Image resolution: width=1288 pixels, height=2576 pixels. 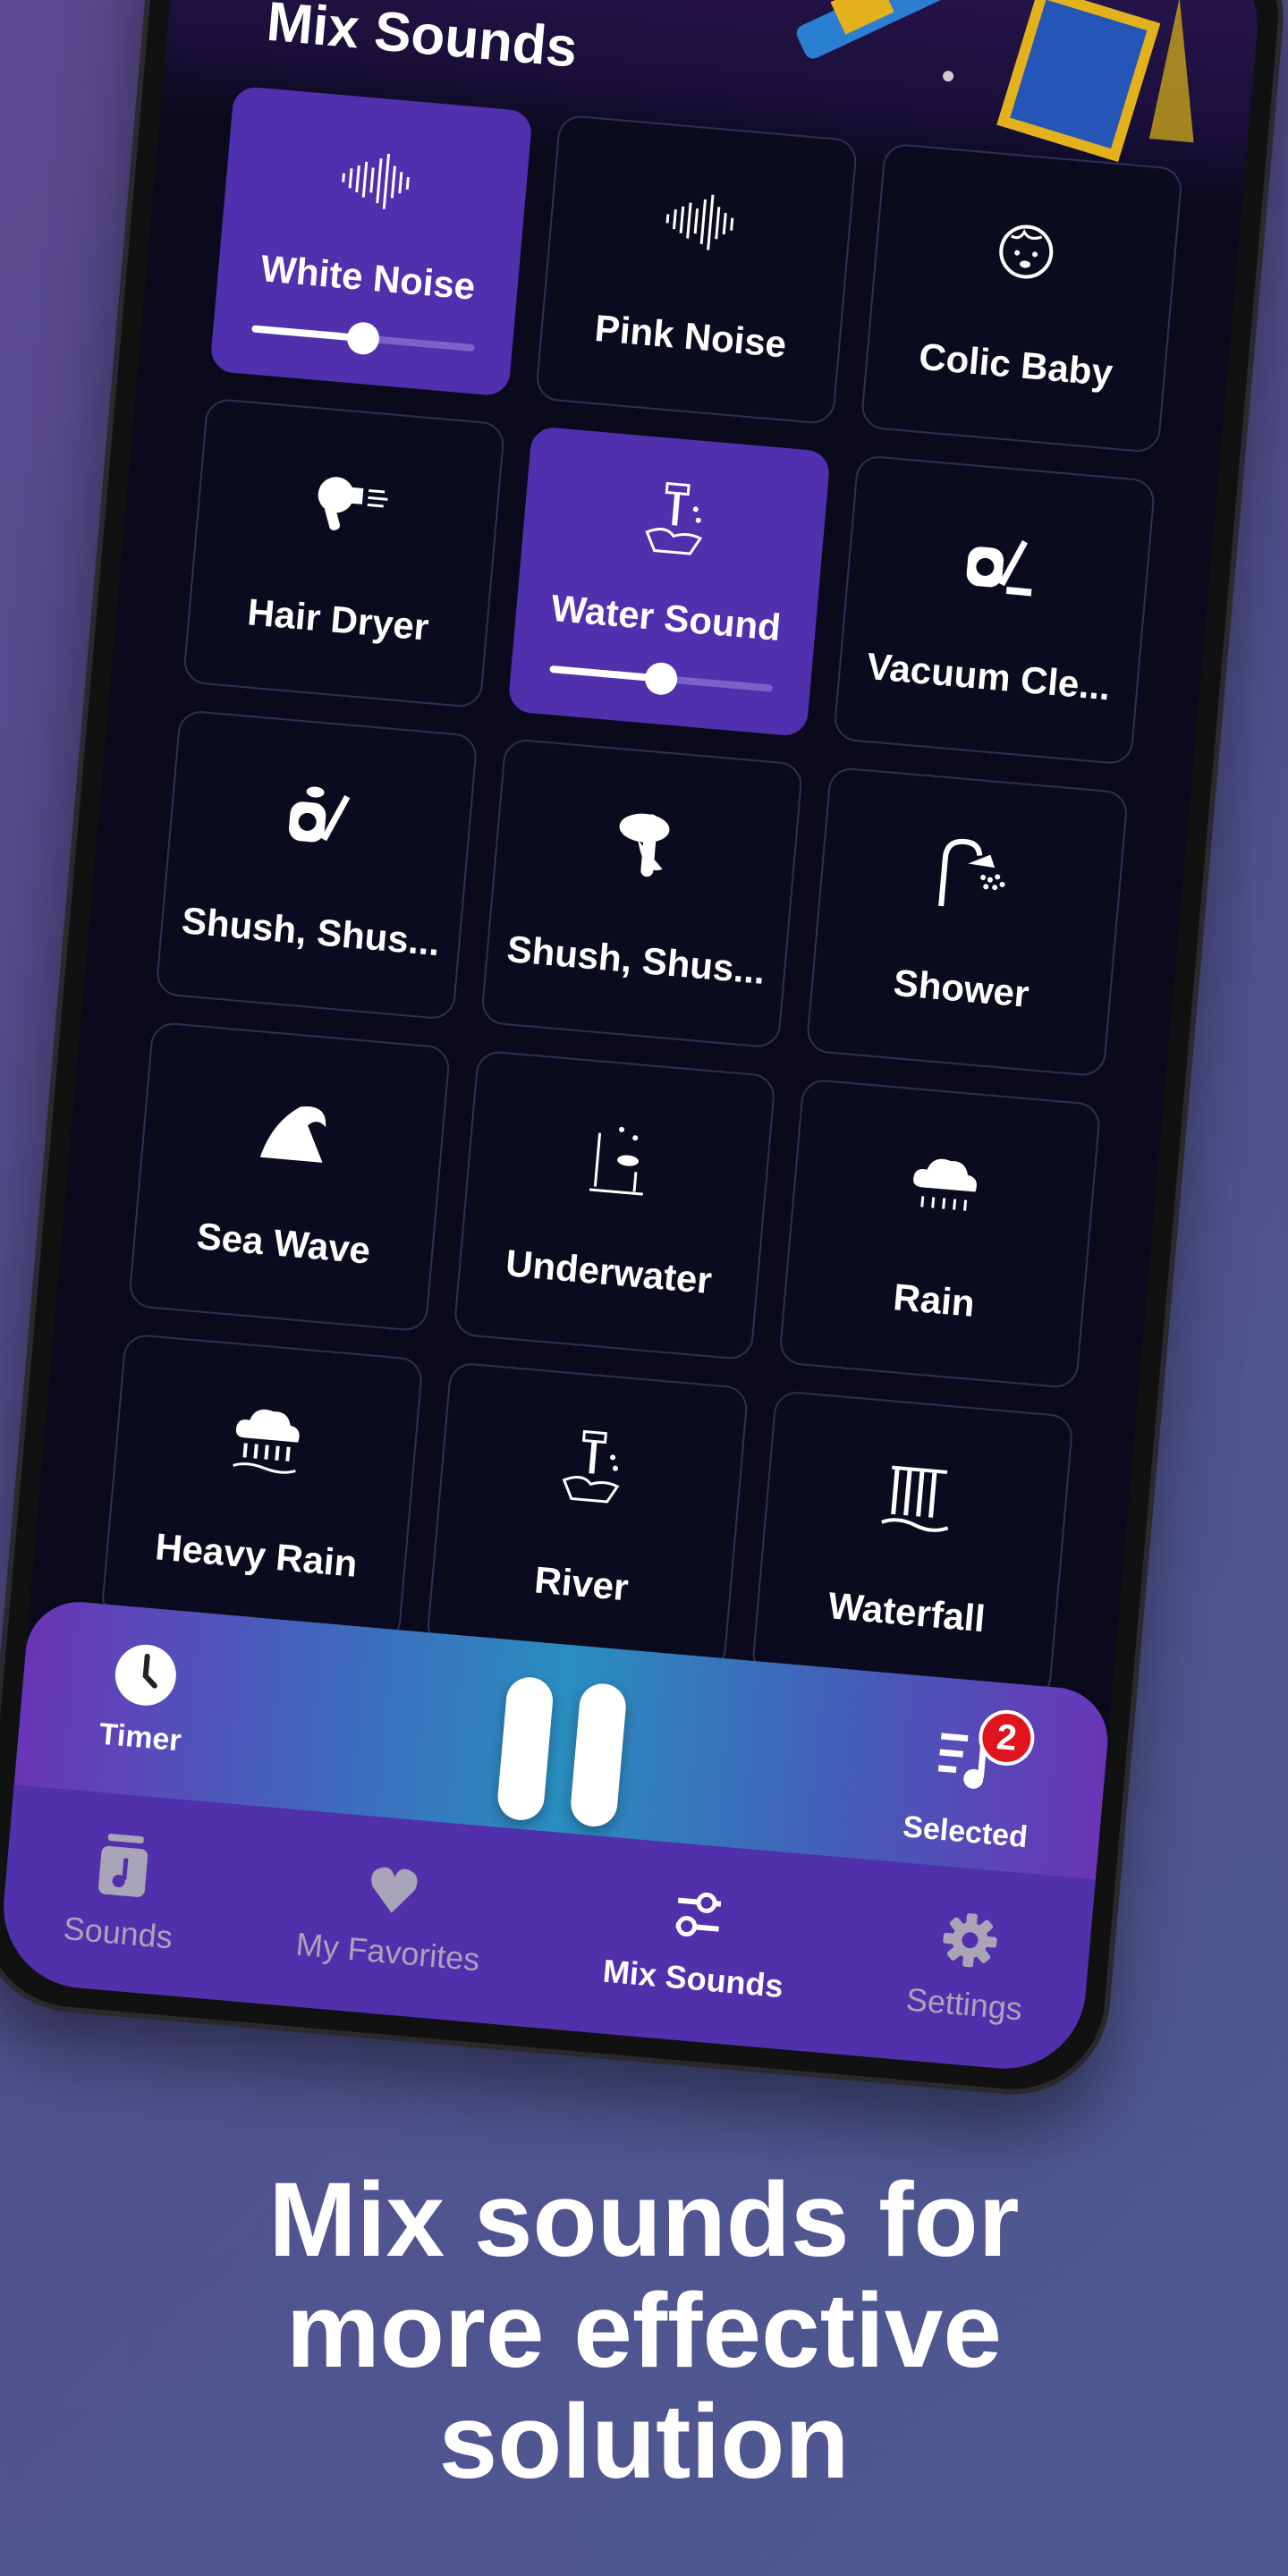 I want to click on nav-item-mix-sounds: Mix Sounds, so click(x=696, y=1942).